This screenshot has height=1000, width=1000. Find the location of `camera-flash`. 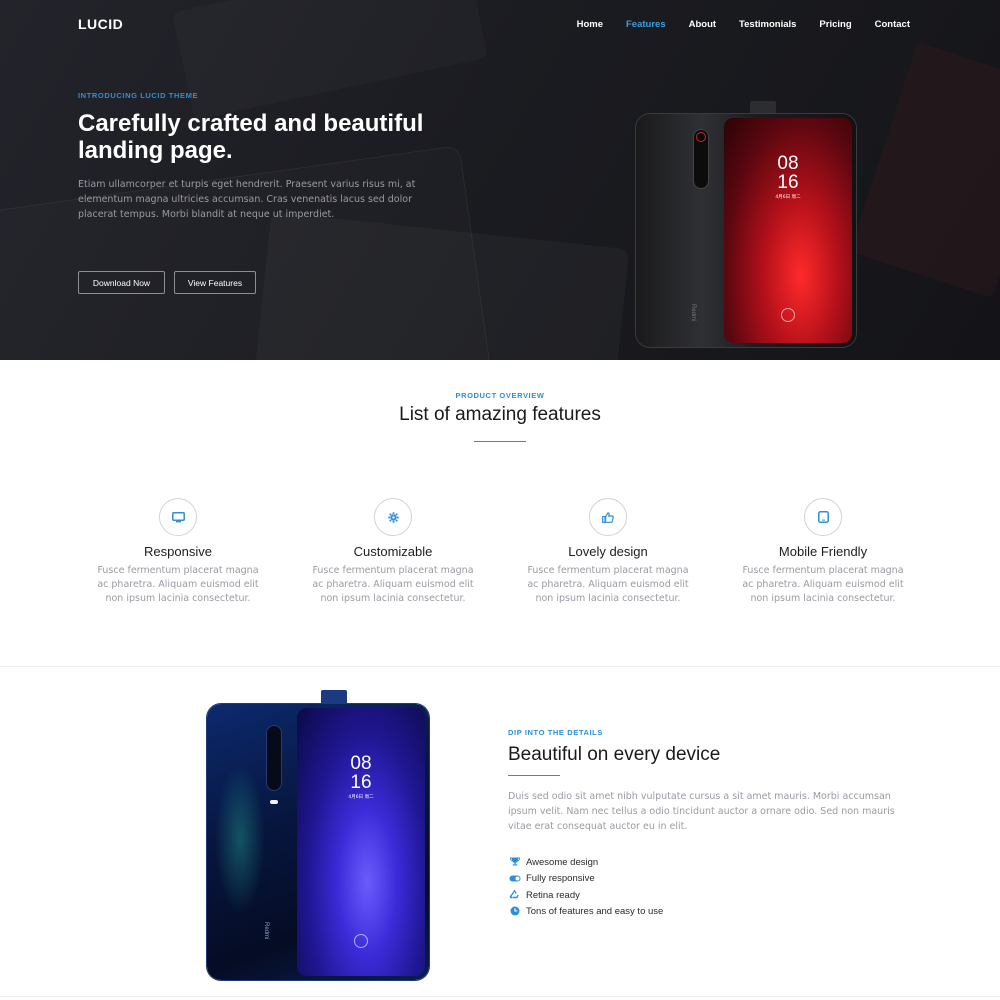

camera-flash is located at coordinates (274, 802).